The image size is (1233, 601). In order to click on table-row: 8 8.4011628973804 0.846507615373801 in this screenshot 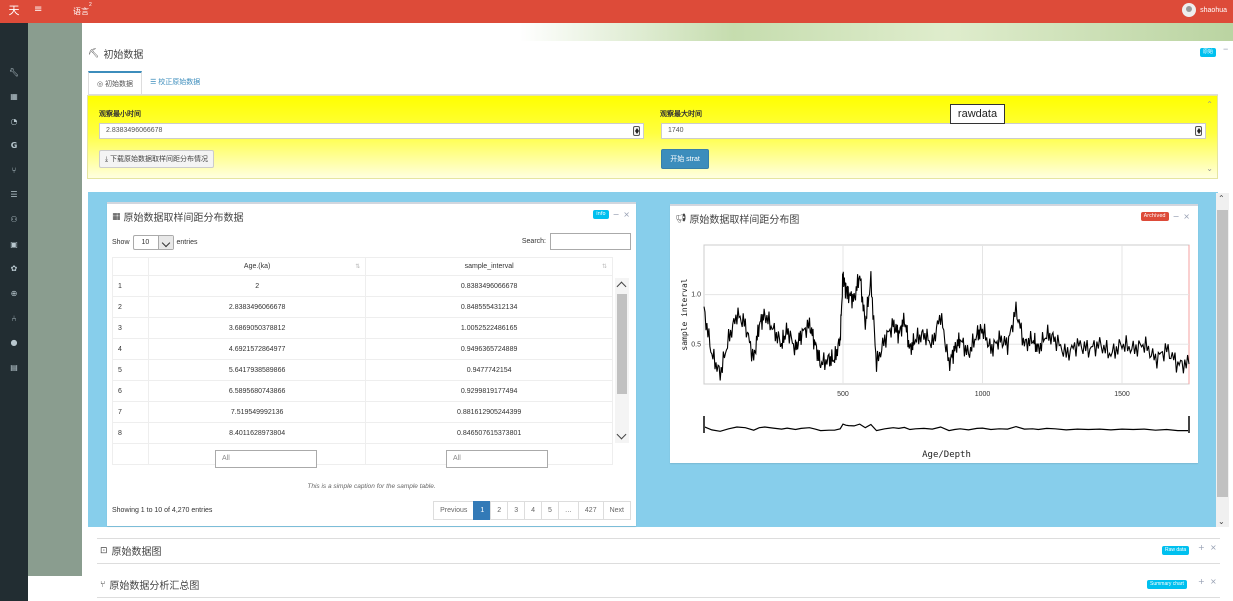, I will do `click(362, 433)`.